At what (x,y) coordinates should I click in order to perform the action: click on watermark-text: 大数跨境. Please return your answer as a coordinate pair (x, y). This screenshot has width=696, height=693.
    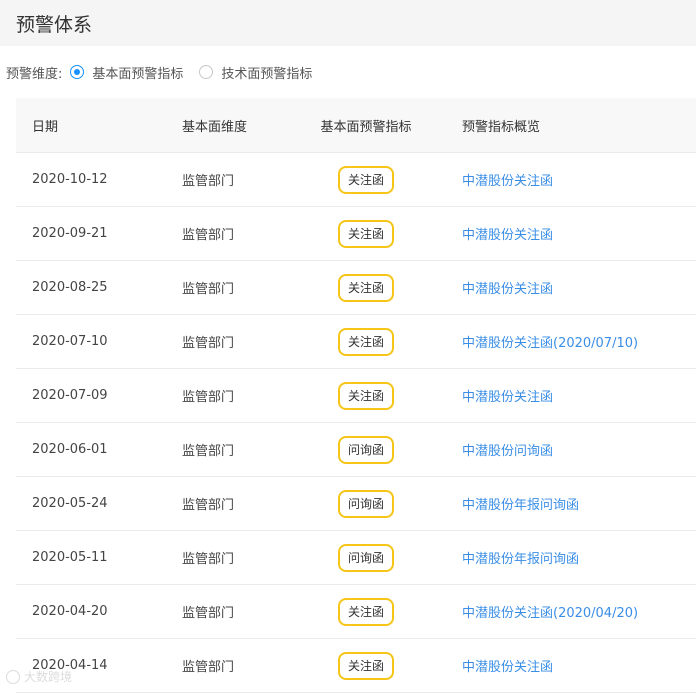
    Looking at the image, I should click on (48, 677).